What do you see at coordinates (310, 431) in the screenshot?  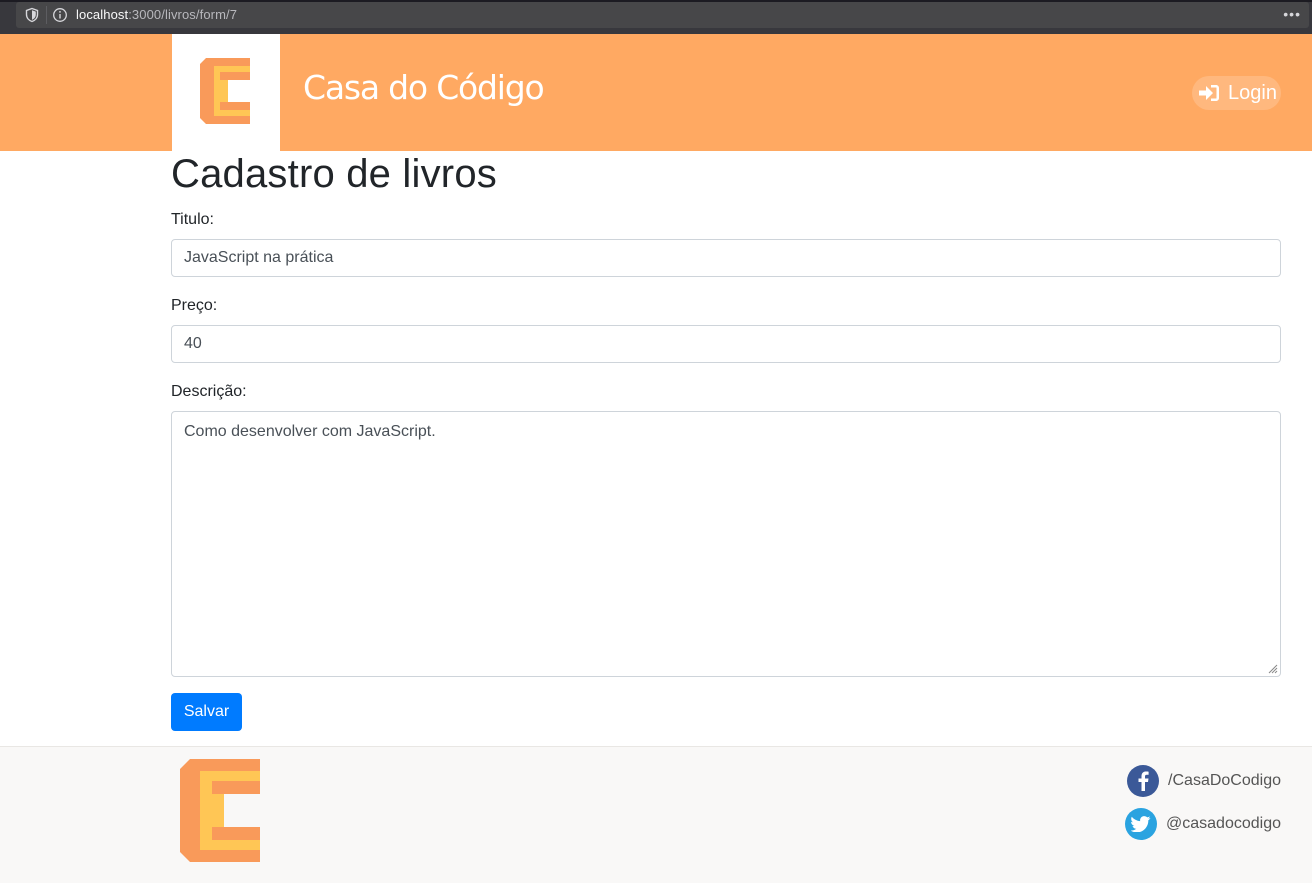 I see `descricao-text: Como desenvolver com JavaScript.` at bounding box center [310, 431].